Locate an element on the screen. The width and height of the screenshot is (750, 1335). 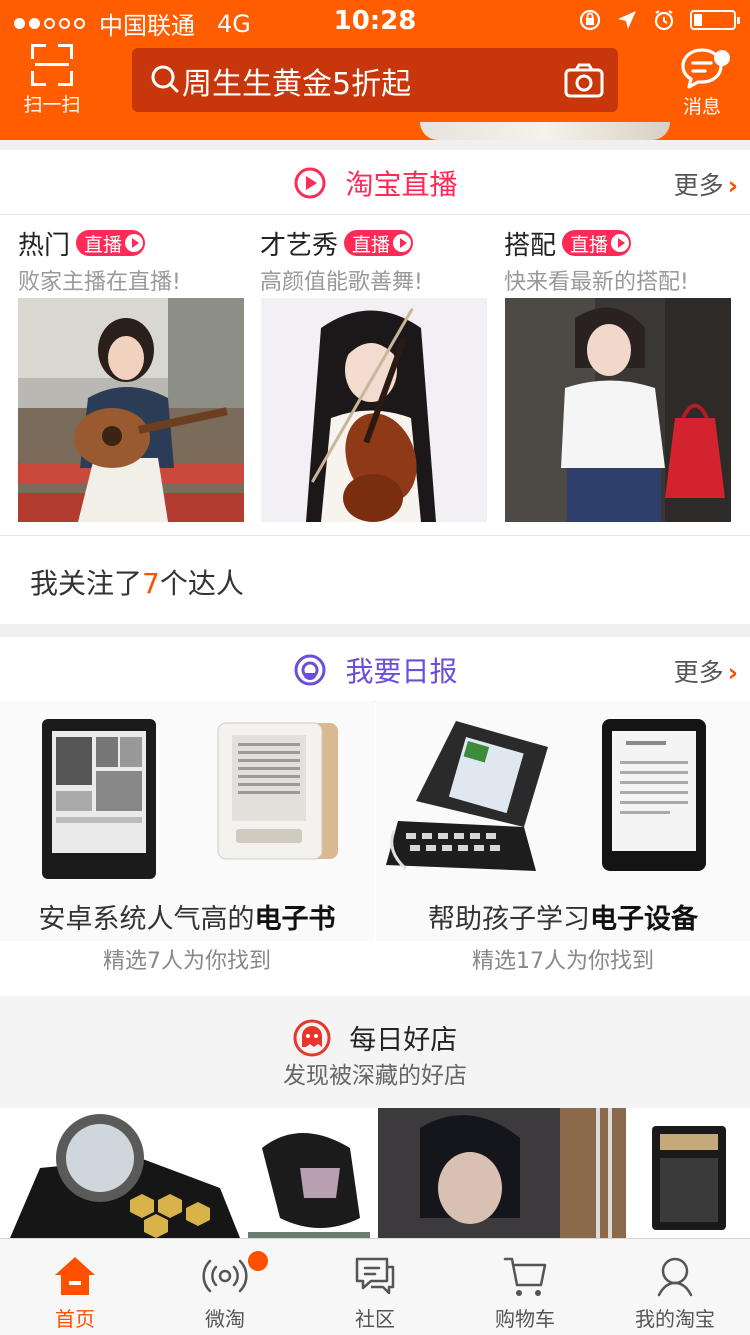
daily-more-link: 更多 › is located at coordinates (706, 671).